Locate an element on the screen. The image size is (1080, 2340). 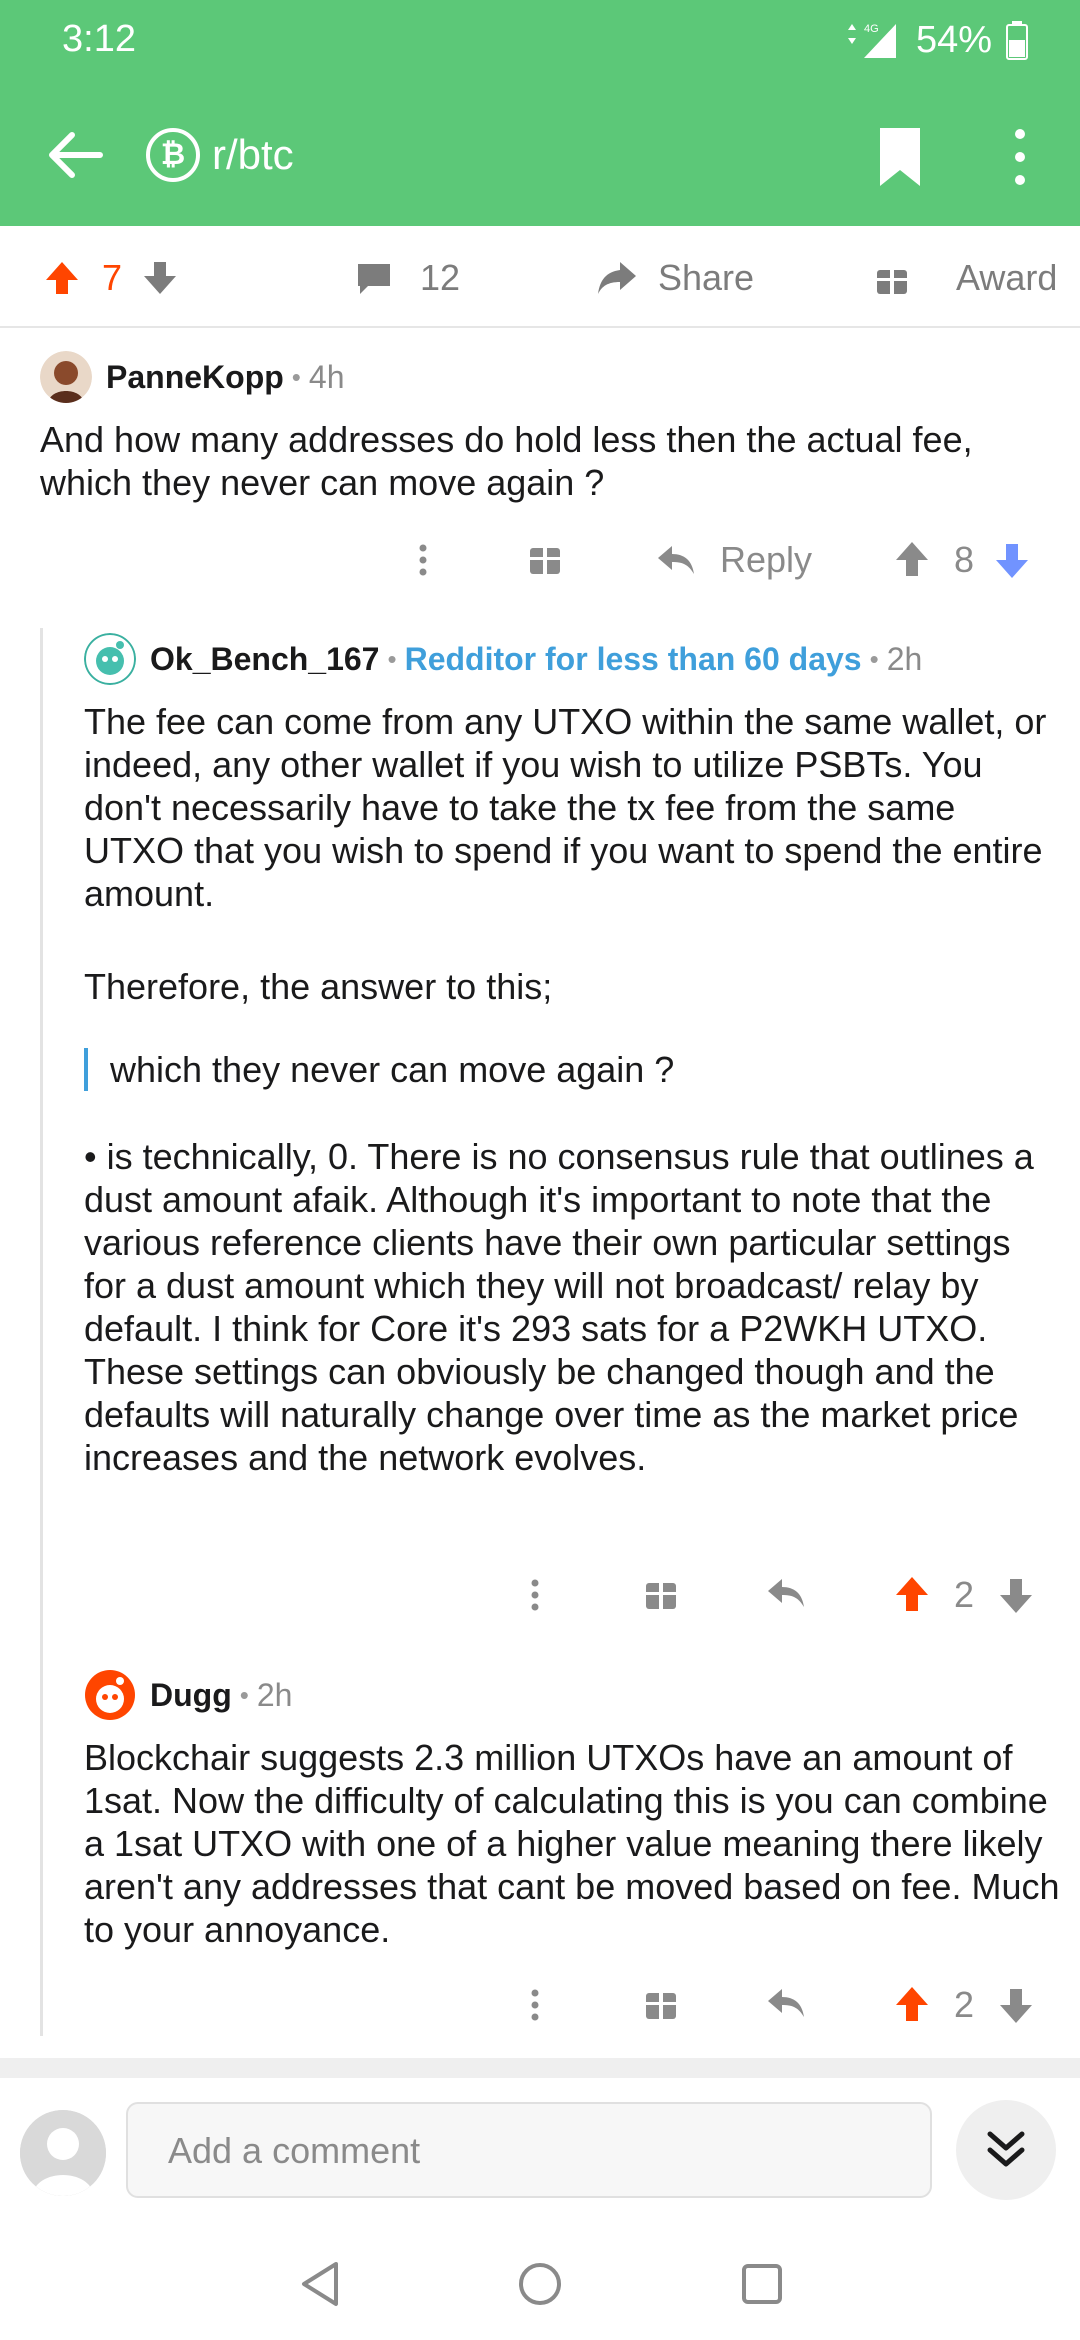
back-arrow-icon is located at coordinates (75, 155).